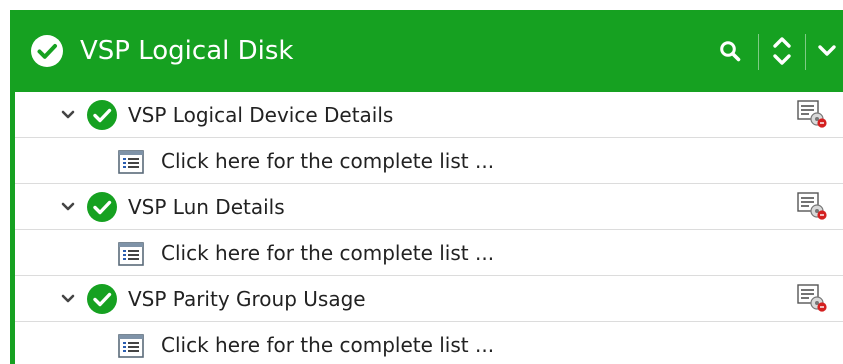 The image size is (843, 364). Describe the element at coordinates (429, 207) in the screenshot. I see `group-row: VSP Lun Details` at that location.